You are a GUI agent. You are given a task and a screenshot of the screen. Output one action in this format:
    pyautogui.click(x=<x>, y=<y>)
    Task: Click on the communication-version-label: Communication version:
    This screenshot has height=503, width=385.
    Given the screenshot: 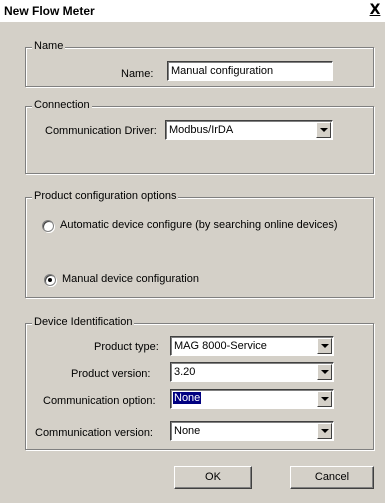 What is the action you would take?
    pyautogui.click(x=94, y=433)
    